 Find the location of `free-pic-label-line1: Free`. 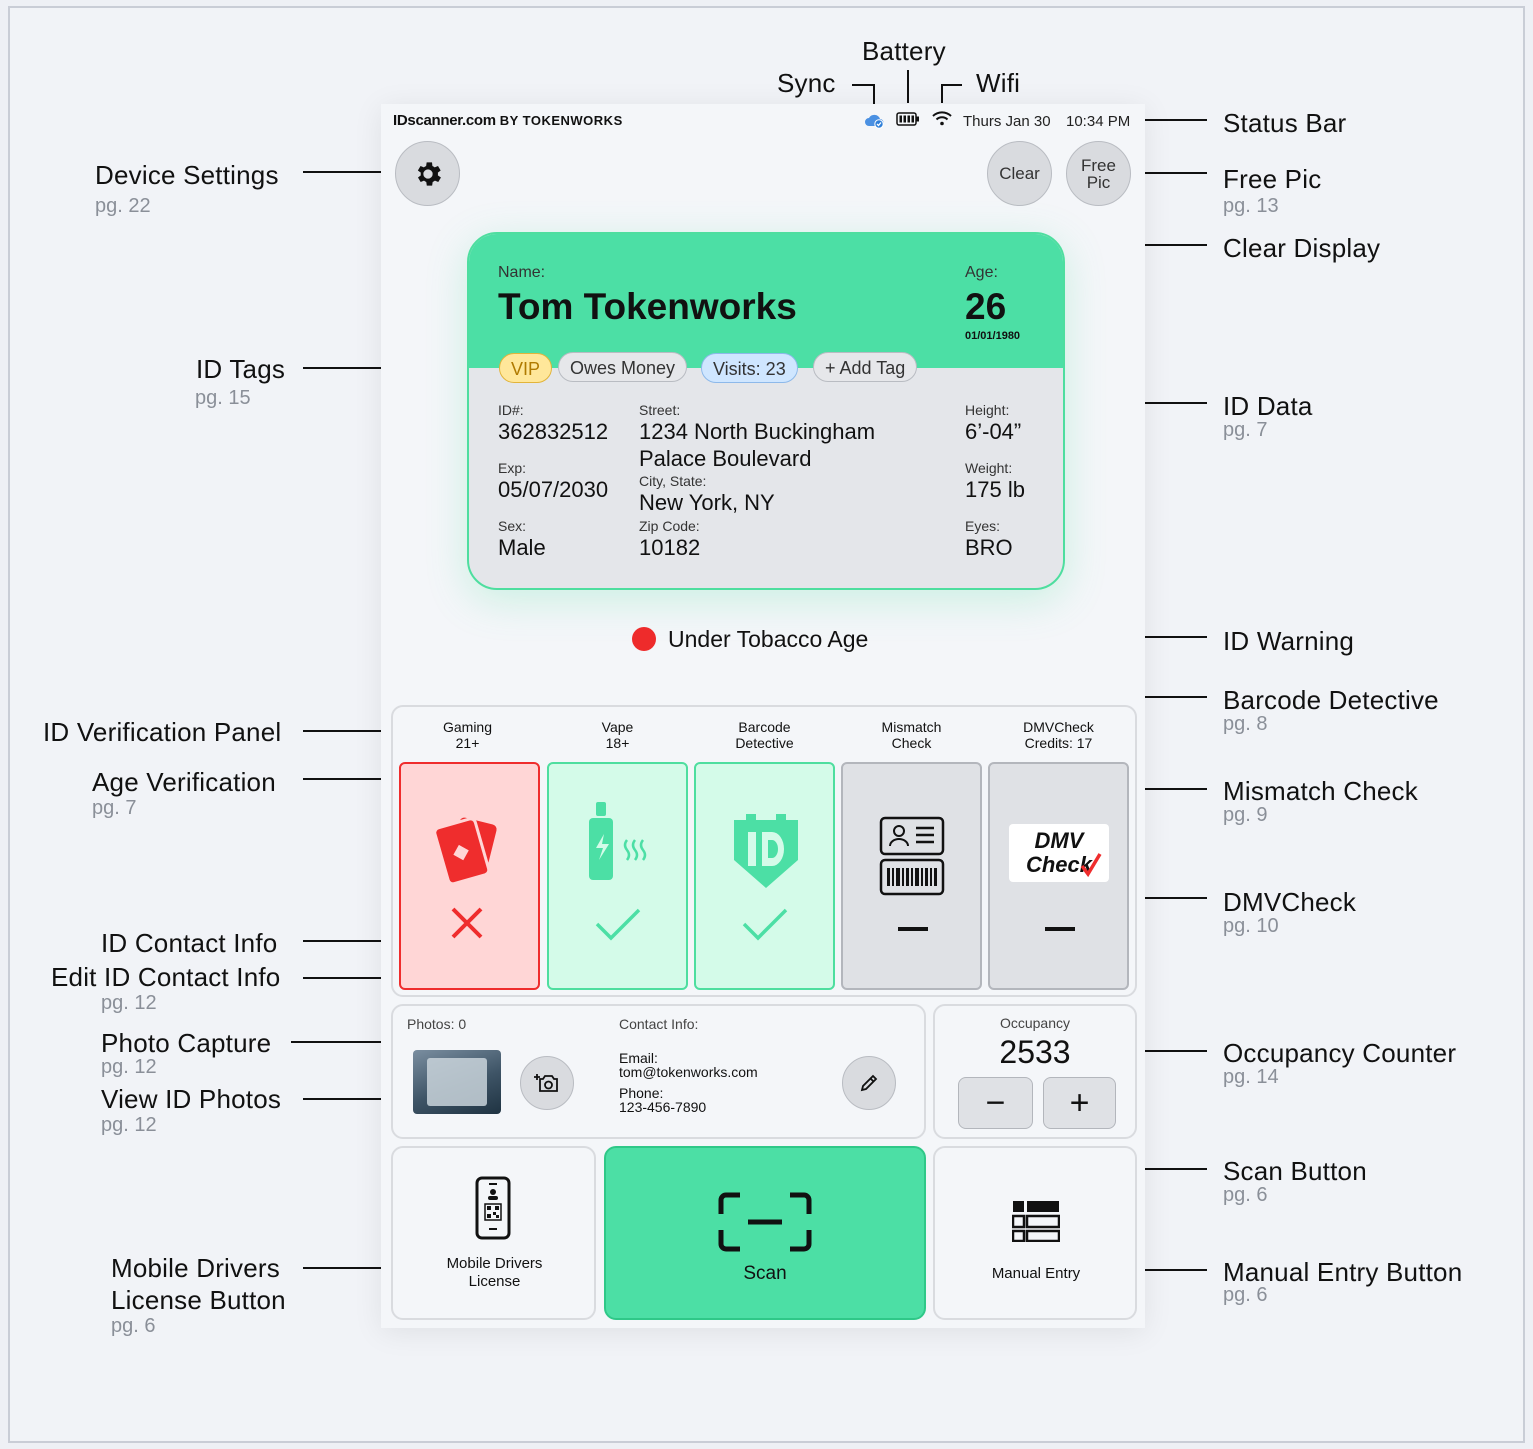

free-pic-label-line1: Free is located at coordinates (1098, 165).